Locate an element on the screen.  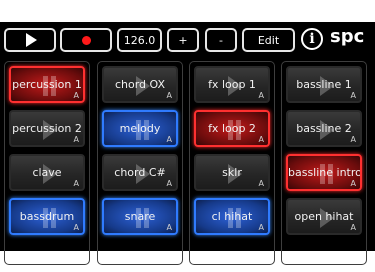
clip-pad-label: snare is located at coordinates (140, 216).